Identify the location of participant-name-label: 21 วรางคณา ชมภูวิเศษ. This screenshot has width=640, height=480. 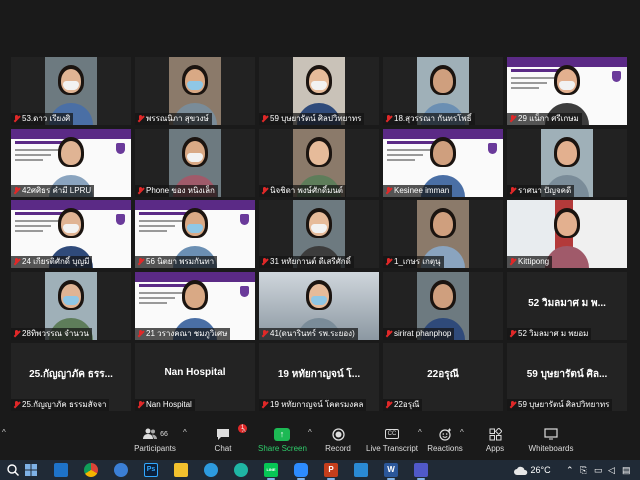
(183, 334).